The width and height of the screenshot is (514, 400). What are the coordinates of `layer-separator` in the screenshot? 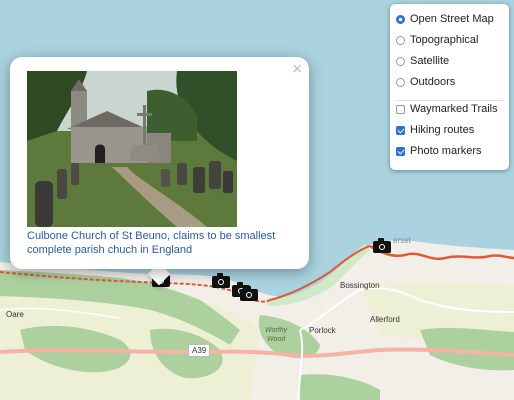 It's located at (449, 100).